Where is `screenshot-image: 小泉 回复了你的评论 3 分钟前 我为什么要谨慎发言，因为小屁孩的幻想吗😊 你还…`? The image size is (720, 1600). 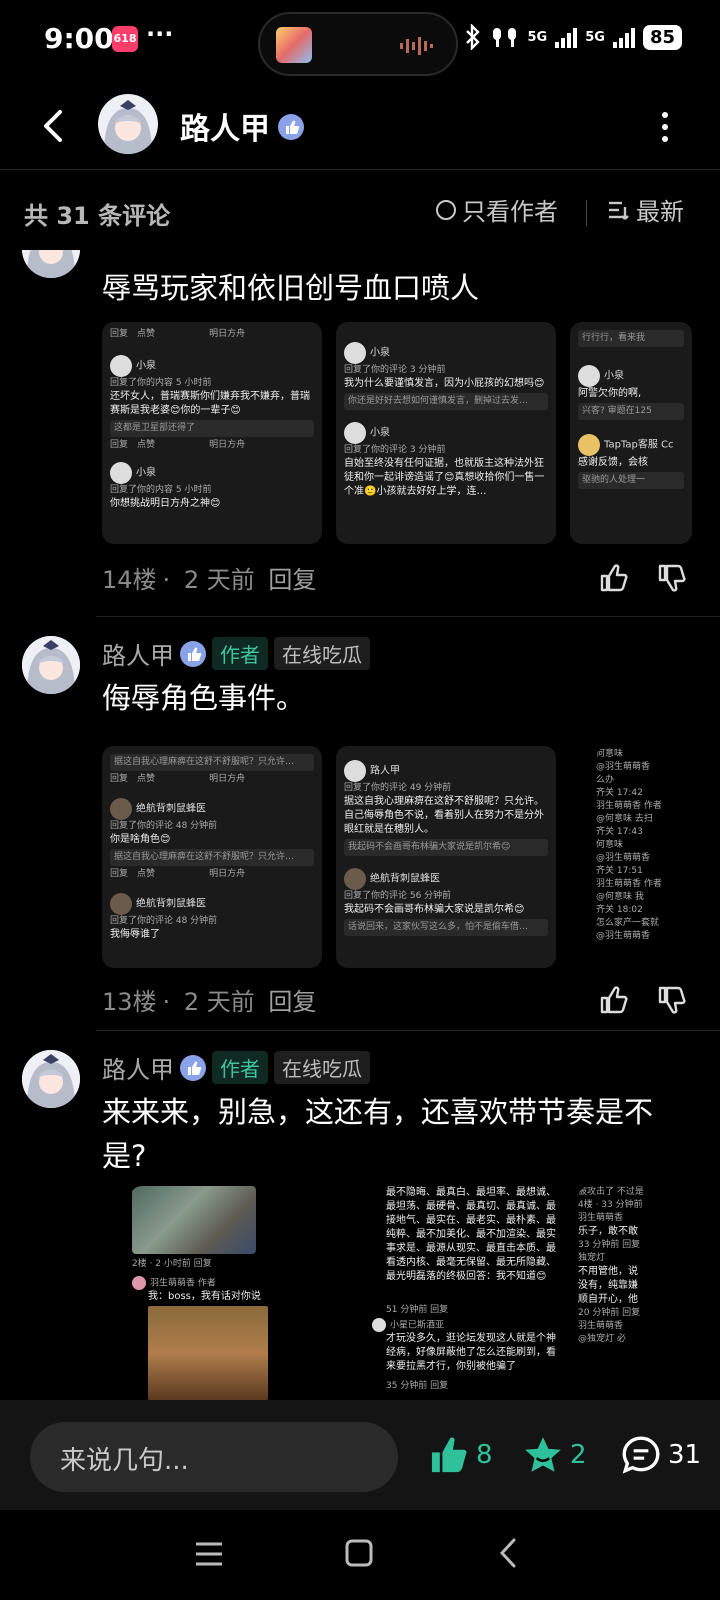 screenshot-image: 小泉 回复了你的评论 3 分钟前 我为什么要谨慎发言，因为小屁孩的幻想吗😊 你还… is located at coordinates (446, 433).